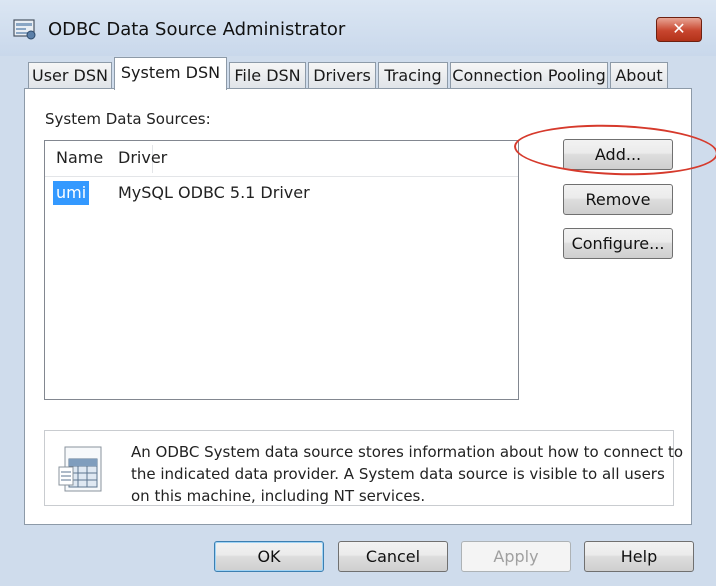 The width and height of the screenshot is (716, 586). What do you see at coordinates (71, 193) in the screenshot?
I see `dsn-name-cell: umi` at bounding box center [71, 193].